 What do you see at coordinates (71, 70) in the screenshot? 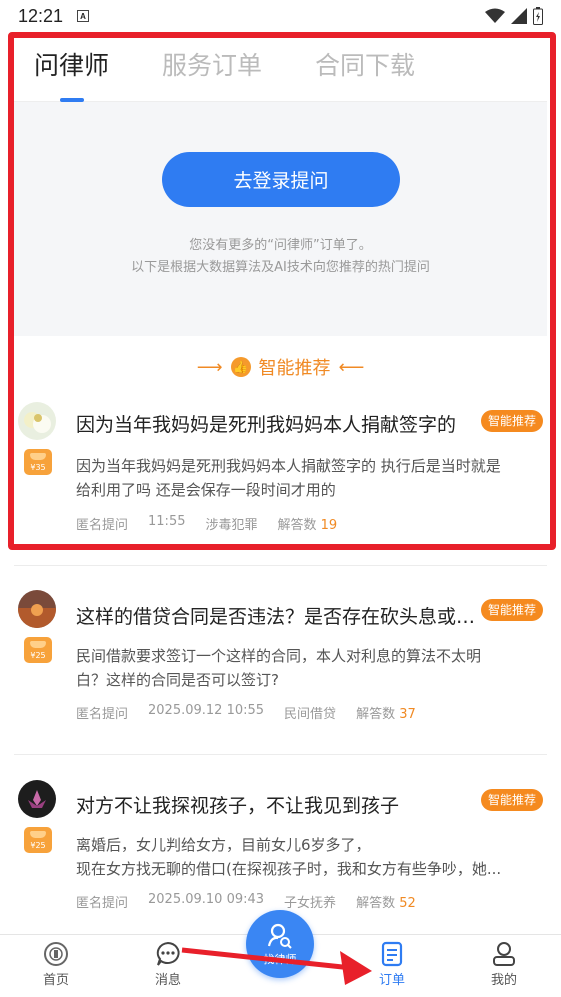
I see `tab-ask-lawyer: 问律师` at bounding box center [71, 70].